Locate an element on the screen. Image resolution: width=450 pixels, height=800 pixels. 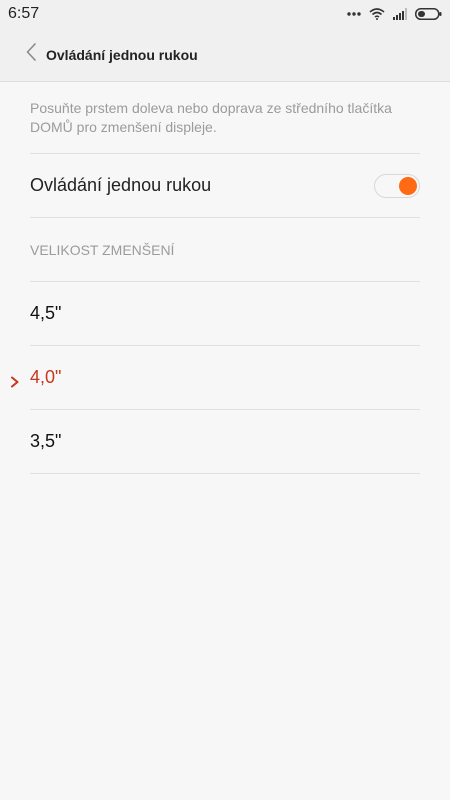
status-time: 6:57 is located at coordinates (24, 13).